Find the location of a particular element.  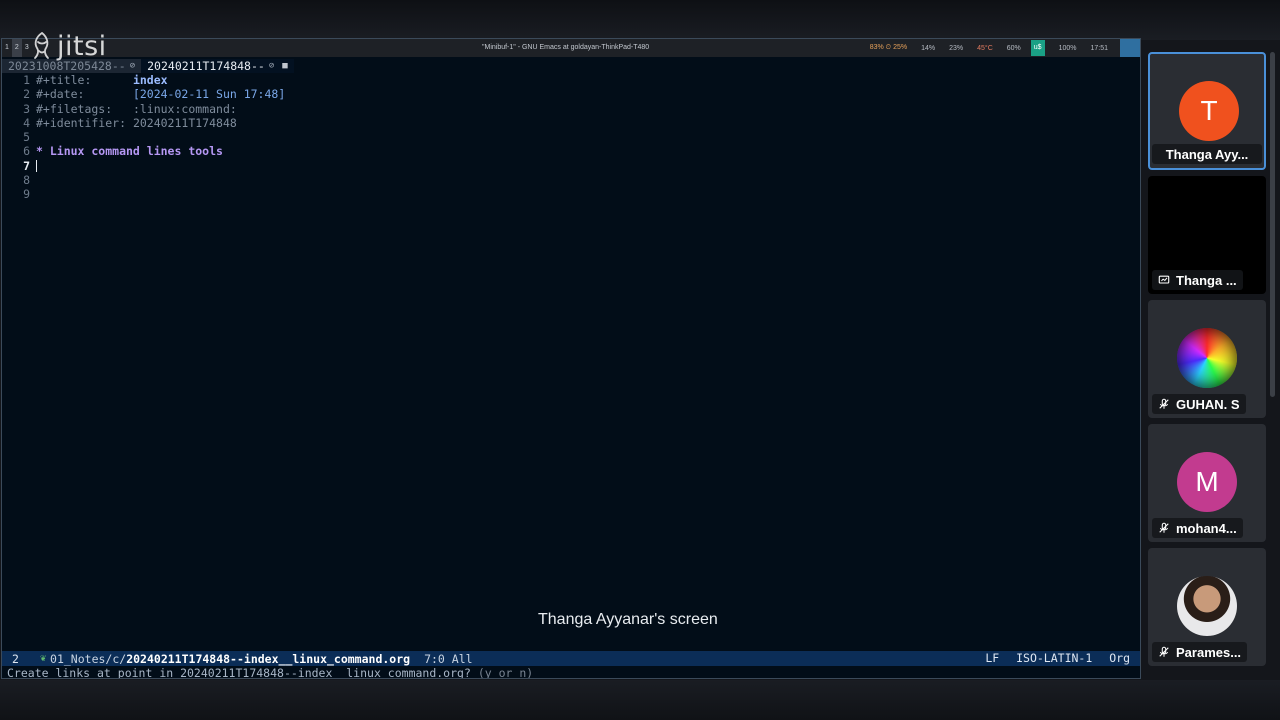

avatar is located at coordinates (1207, 358).